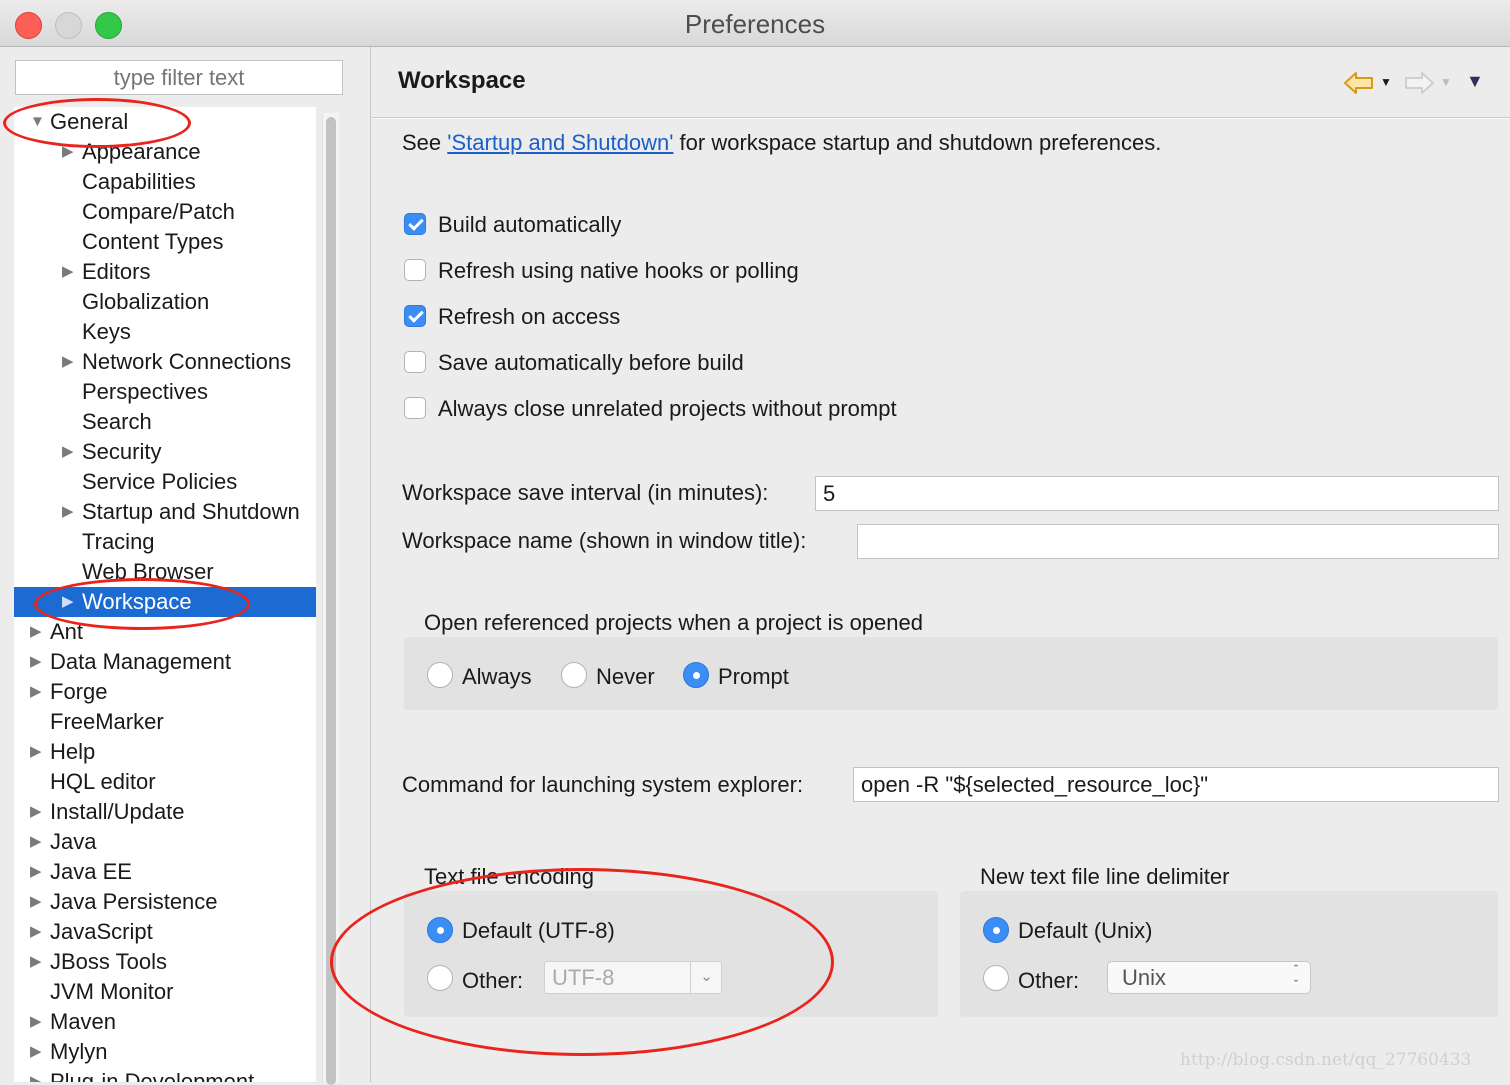 The image size is (1510, 1085). Describe the element at coordinates (165, 392) in the screenshot. I see `tree-item: Perspectives` at that location.